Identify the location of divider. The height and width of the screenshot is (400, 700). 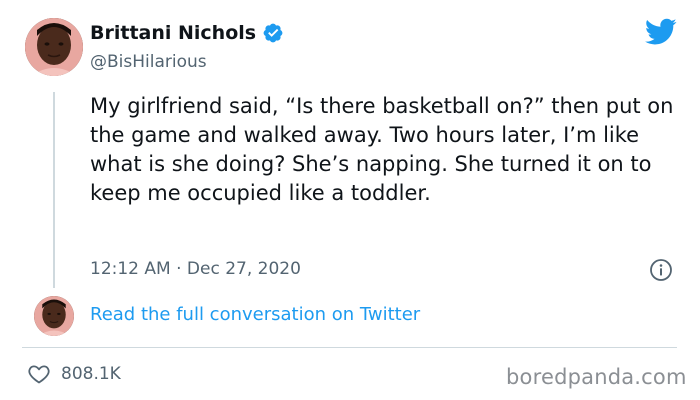
(349, 347).